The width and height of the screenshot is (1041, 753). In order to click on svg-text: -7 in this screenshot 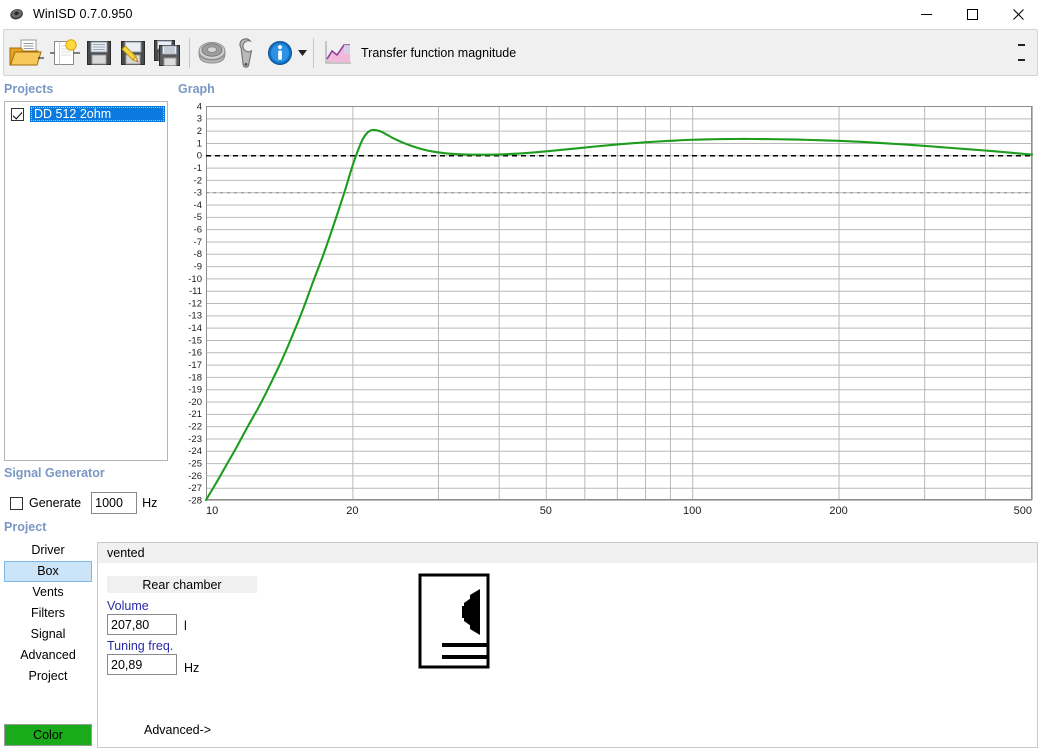, I will do `click(198, 242)`.